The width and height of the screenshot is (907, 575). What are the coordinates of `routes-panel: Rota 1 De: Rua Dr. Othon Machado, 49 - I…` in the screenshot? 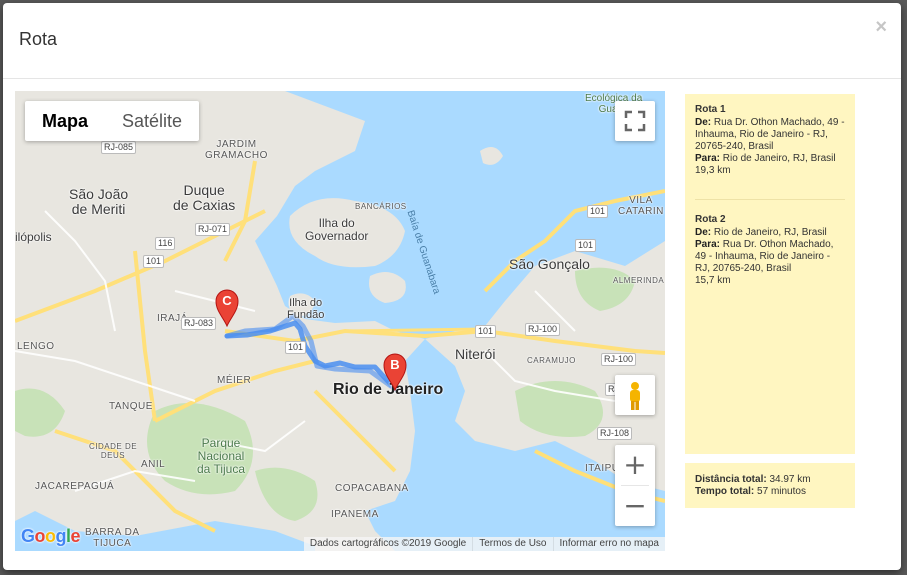 It's located at (770, 274).